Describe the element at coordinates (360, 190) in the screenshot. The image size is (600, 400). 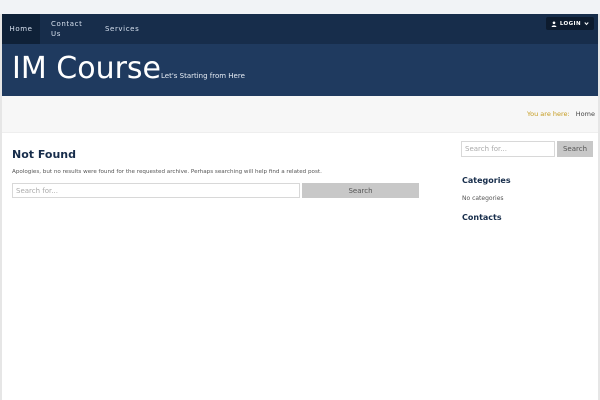
I see `main-search-button: Search` at that location.